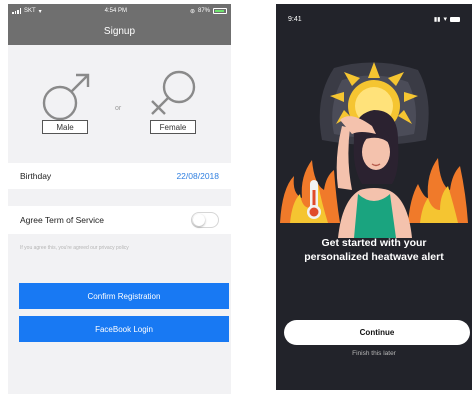 The width and height of the screenshot is (475, 395). Describe the element at coordinates (197, 176) in the screenshot. I see `birthday-value: 22/08/2018` at that location.